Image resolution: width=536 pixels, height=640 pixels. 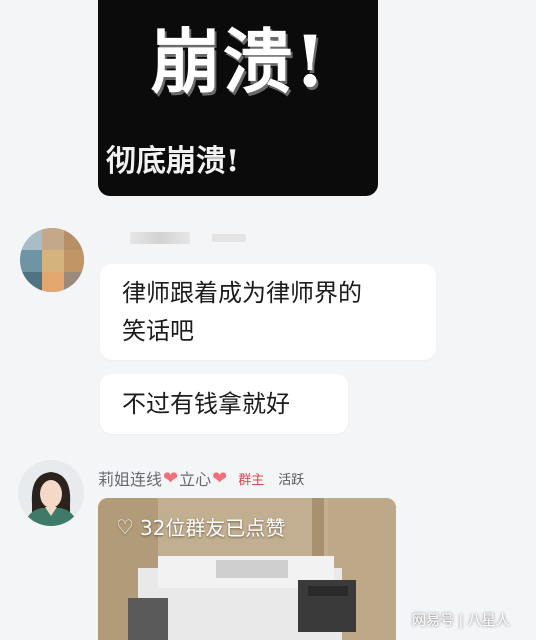 I want to click on message-line: 律师跟着成为律师界的, so click(x=242, y=293).